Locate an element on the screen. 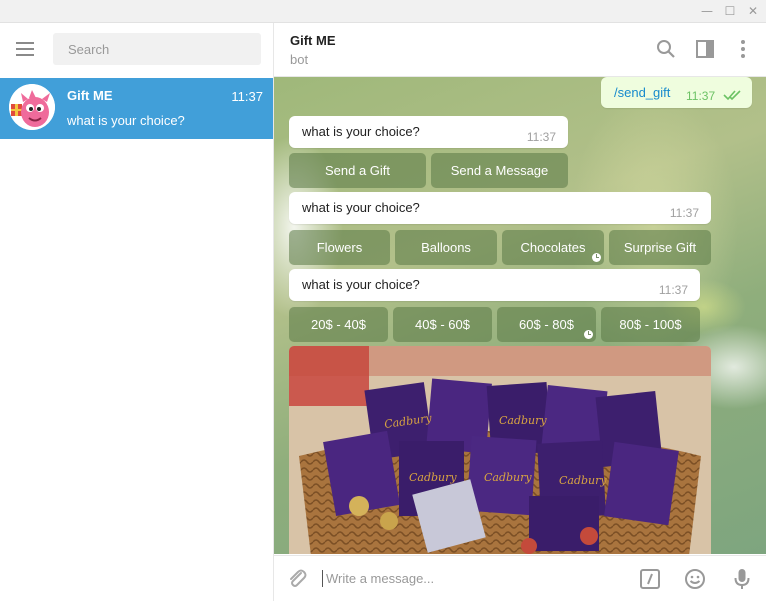 Image resolution: width=766 pixels, height=602 pixels. inline-button-surprise-gift: Surprise Gift is located at coordinates (660, 247).